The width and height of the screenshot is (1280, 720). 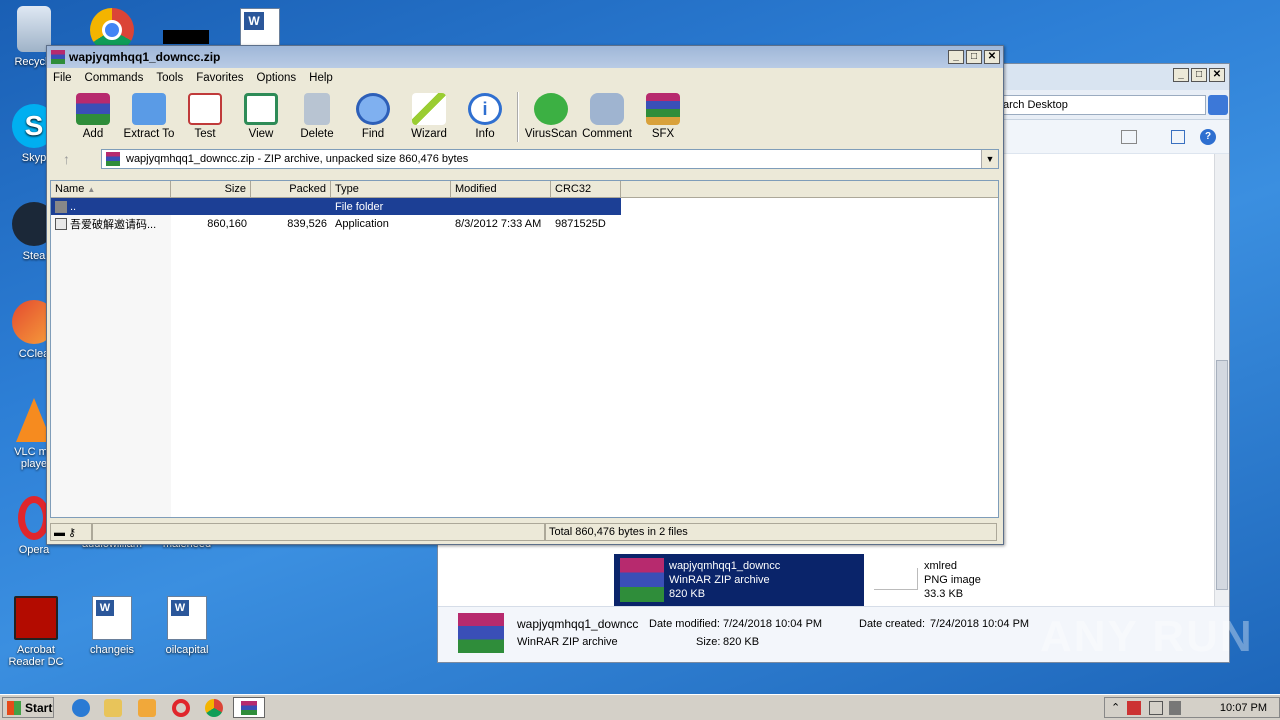 What do you see at coordinates (1208, 137) in the screenshot?
I see `help-icon: ?` at bounding box center [1208, 137].